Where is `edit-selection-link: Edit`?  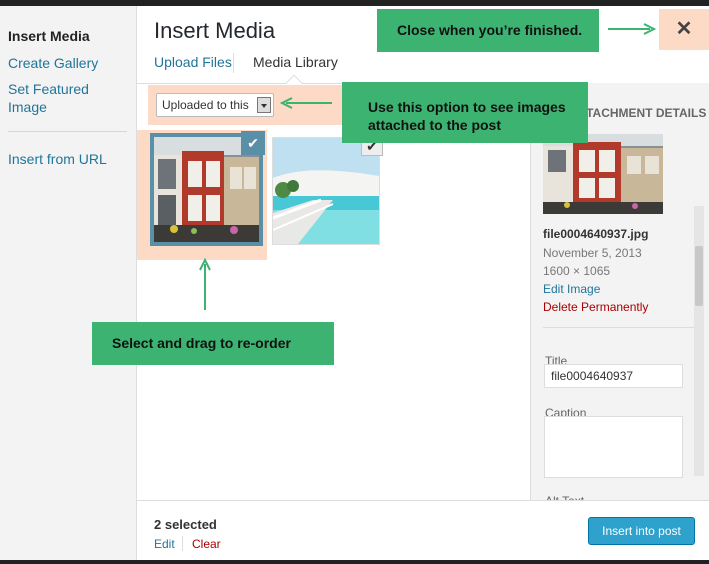
edit-selection-link: Edit is located at coordinates (164, 544).